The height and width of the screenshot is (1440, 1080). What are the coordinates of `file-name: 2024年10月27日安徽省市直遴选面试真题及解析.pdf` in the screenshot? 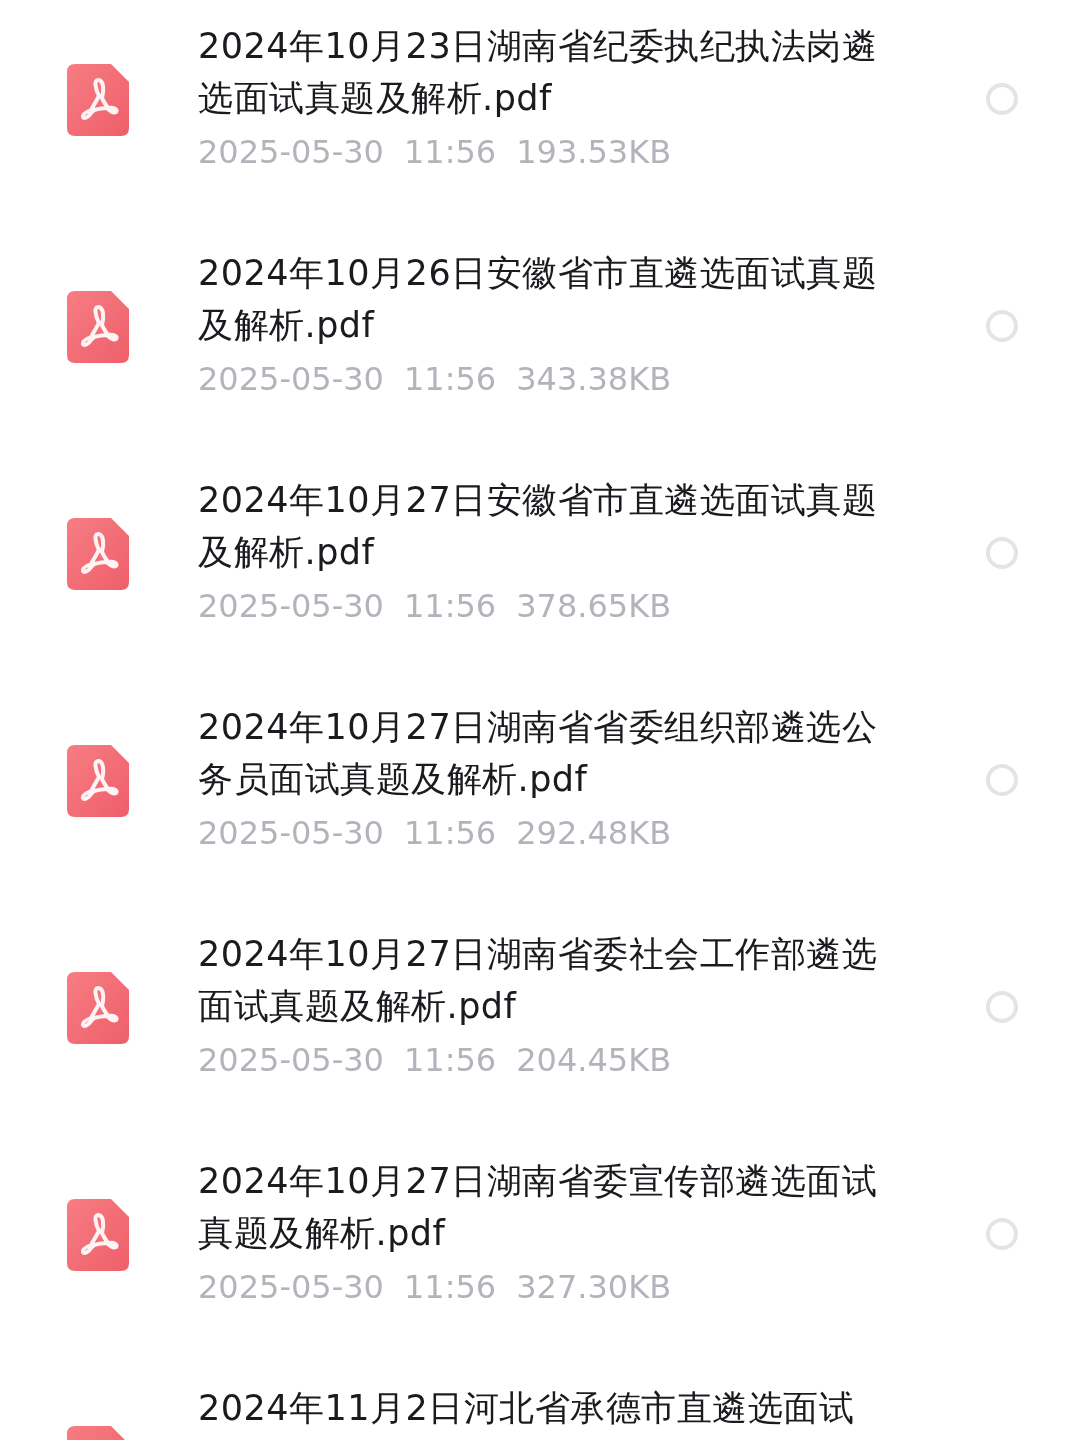 It's located at (538, 526).